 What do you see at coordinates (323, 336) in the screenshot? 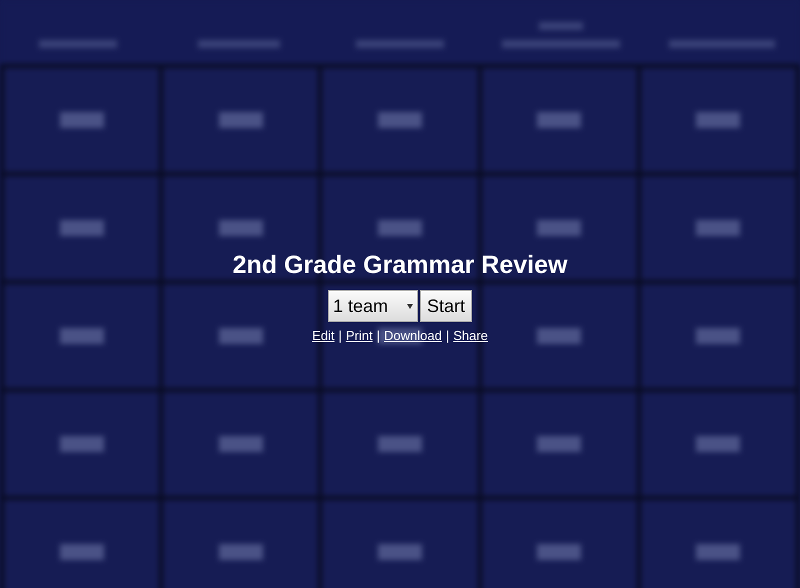
I see `action-link: Edit` at bounding box center [323, 336].